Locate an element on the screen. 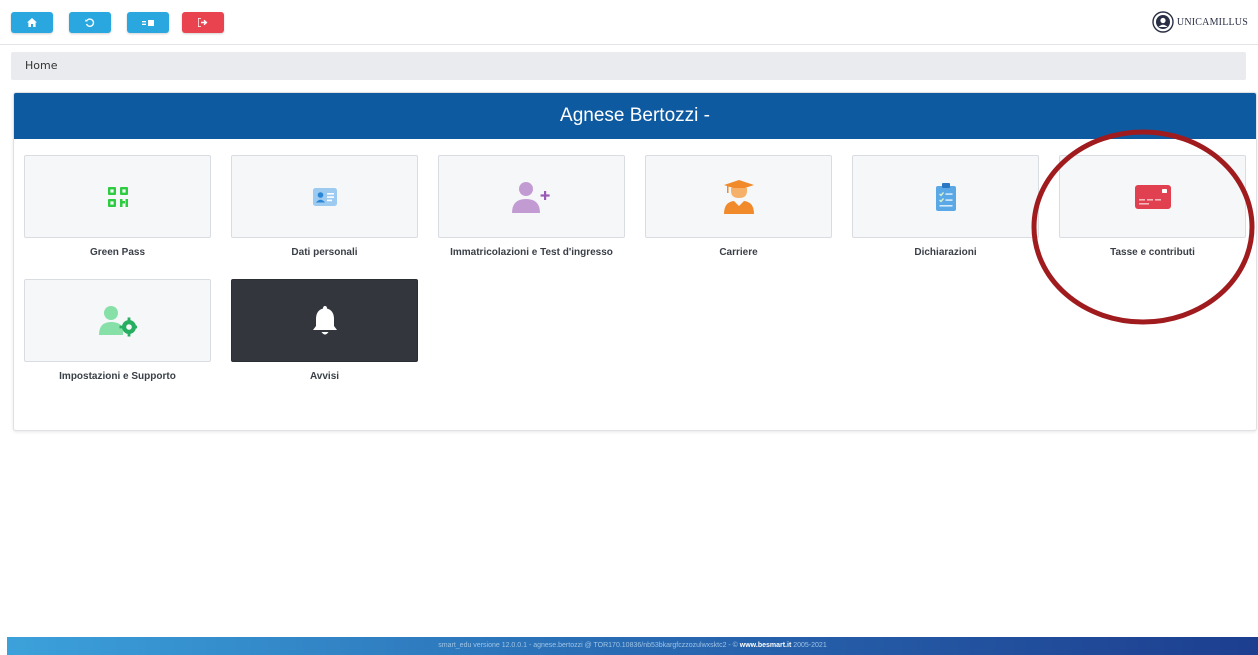  tile-label: Dichiarazioni is located at coordinates (945, 252).